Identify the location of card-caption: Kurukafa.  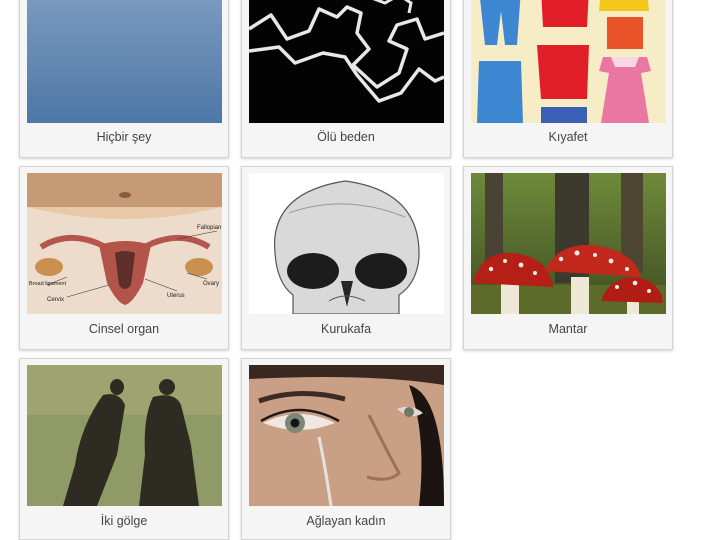
(346, 329).